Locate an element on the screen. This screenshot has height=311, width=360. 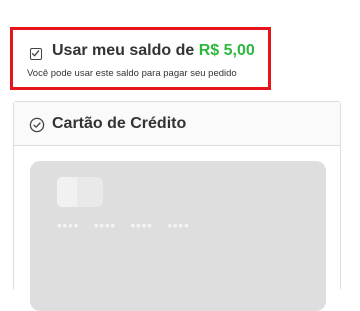
credit-card-header: Cartão de Crédito is located at coordinates (177, 124).